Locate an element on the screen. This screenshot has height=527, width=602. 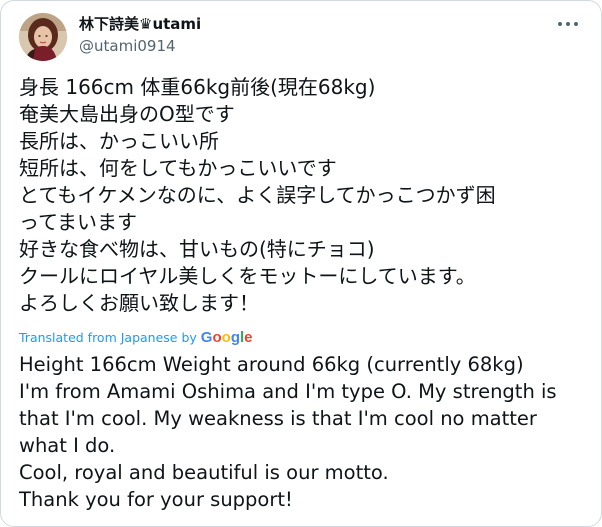
tweet-header: 林下詩美♛utami @utami0914 is located at coordinates (302, 37).